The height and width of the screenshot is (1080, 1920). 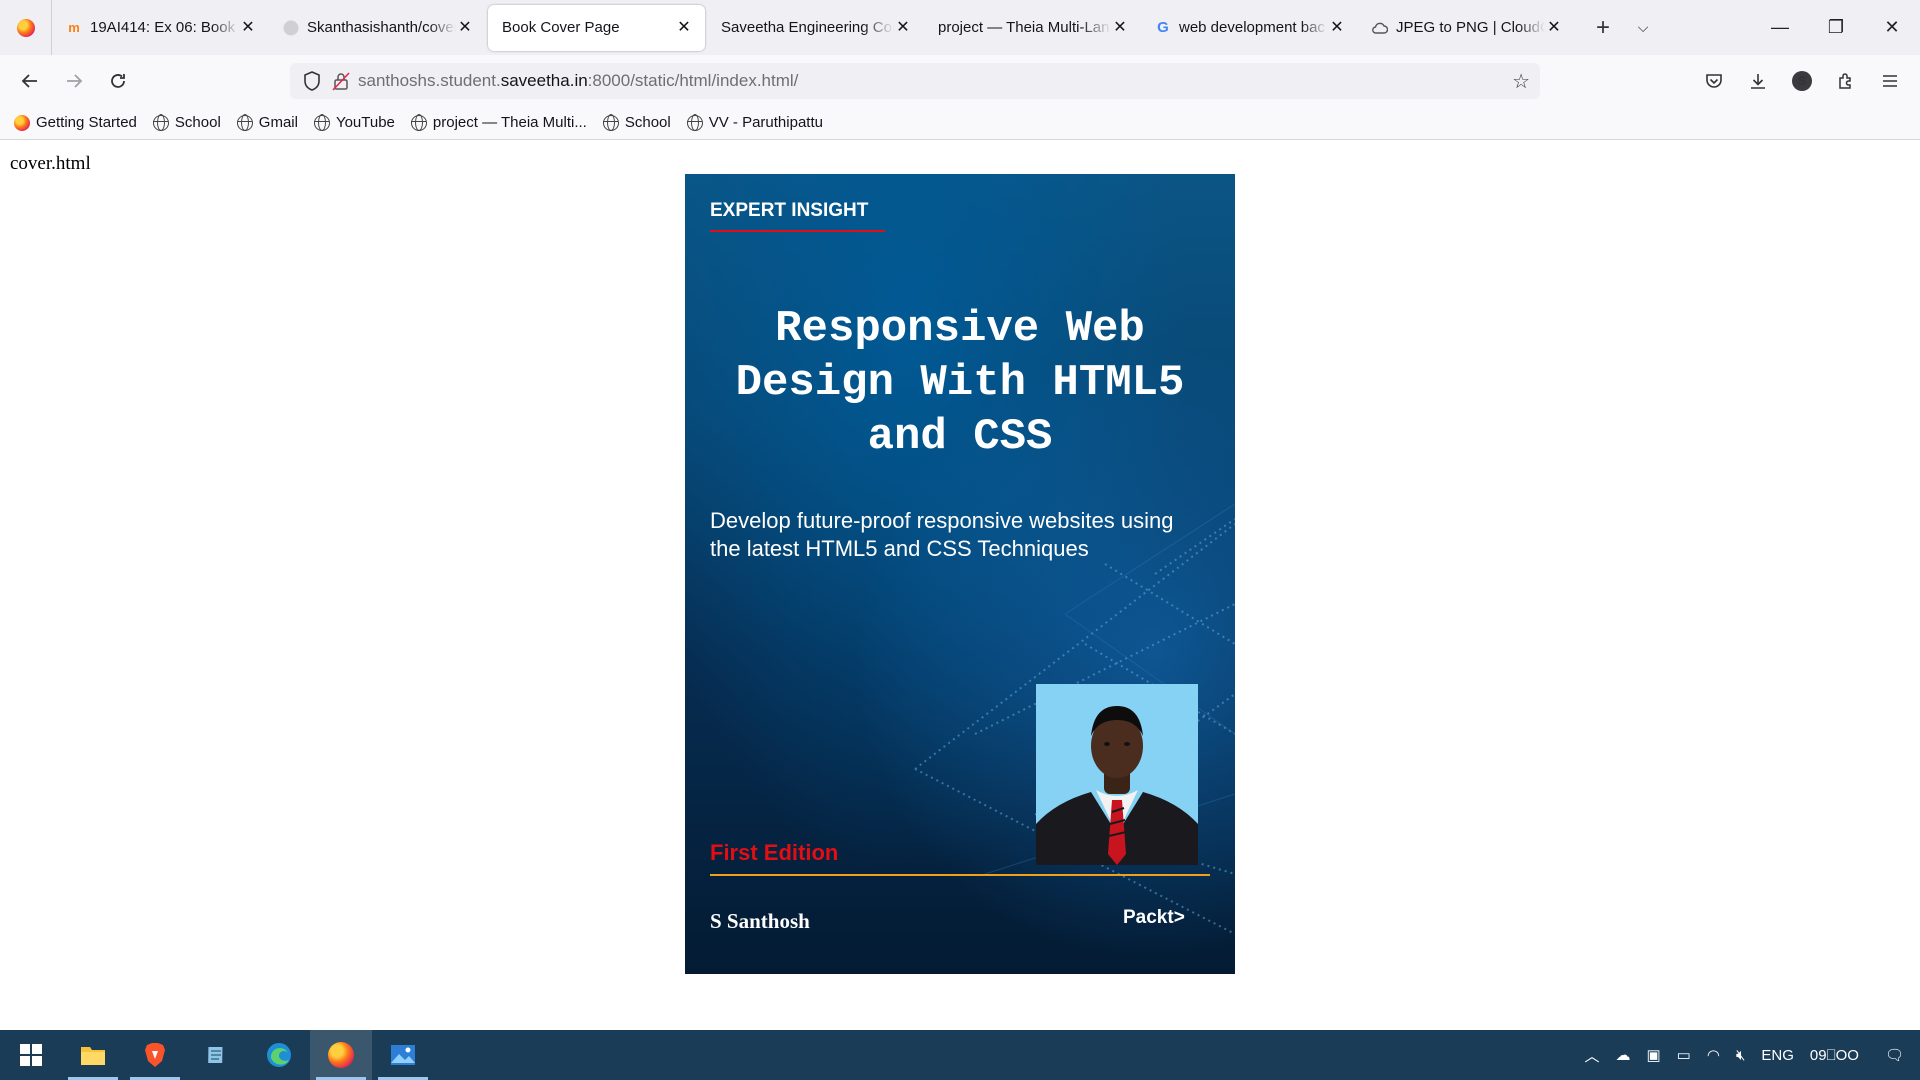 I want to click on tab-title: 19AI414: Ex 06: Book F, so click(x=164, y=27).